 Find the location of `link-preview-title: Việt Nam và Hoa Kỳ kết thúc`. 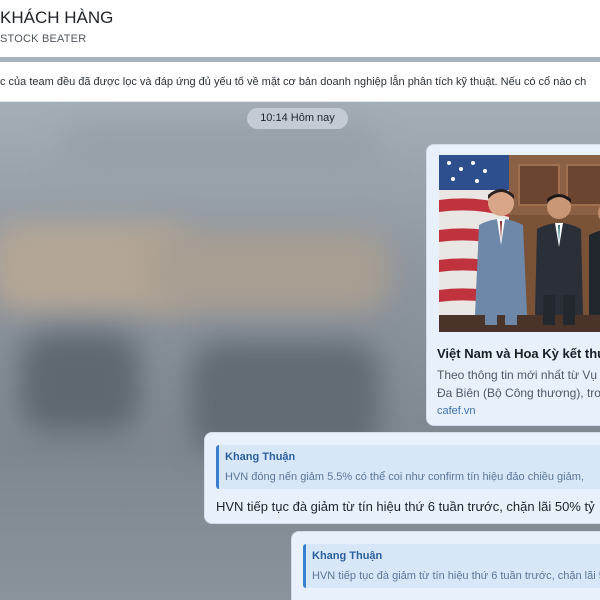

link-preview-title: Việt Nam và Hoa Kỳ kết thúc is located at coordinates (518, 353).